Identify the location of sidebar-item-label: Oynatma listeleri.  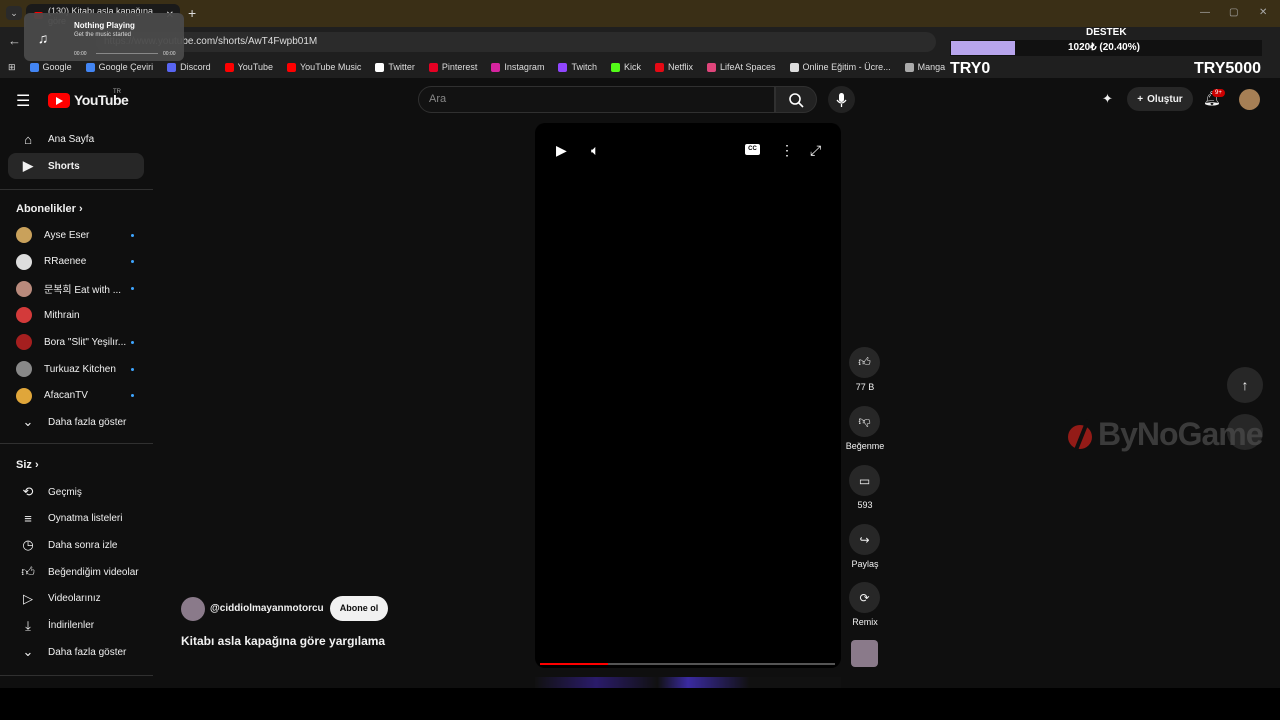
(85, 519).